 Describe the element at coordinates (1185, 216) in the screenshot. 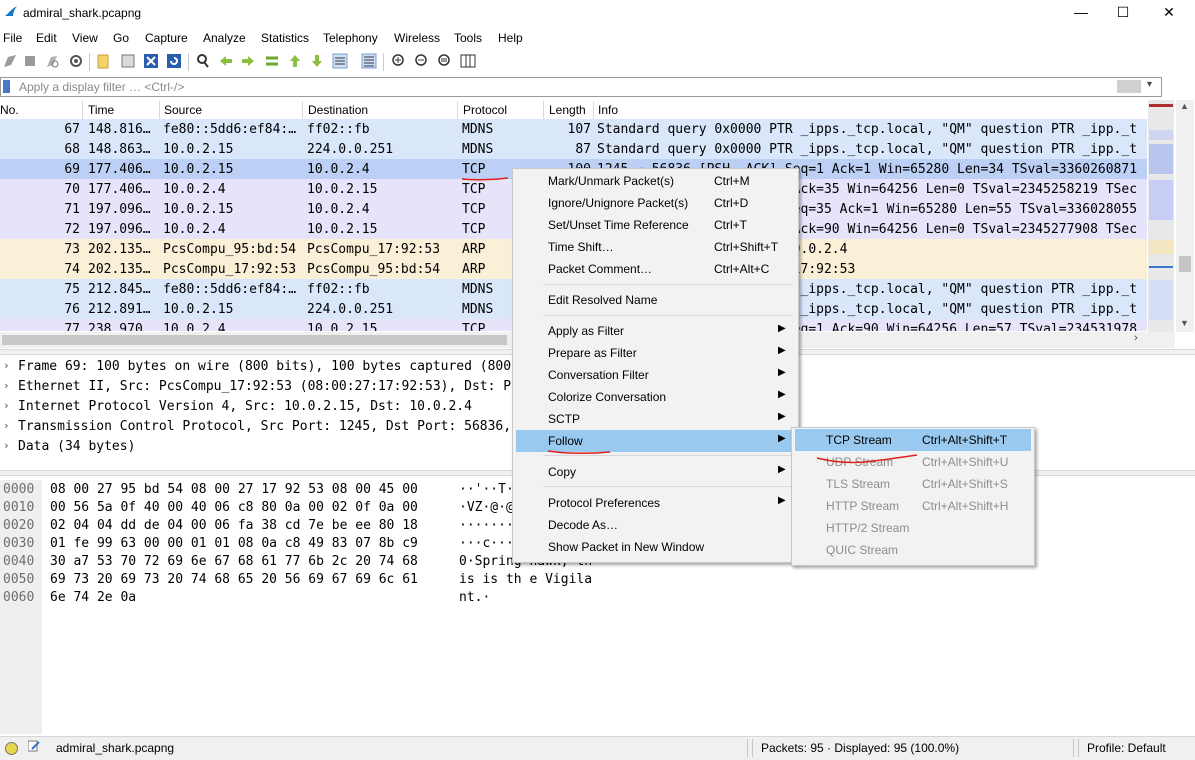

I see `packet-list-vertical-scrollbar: ▲ ▼` at that location.